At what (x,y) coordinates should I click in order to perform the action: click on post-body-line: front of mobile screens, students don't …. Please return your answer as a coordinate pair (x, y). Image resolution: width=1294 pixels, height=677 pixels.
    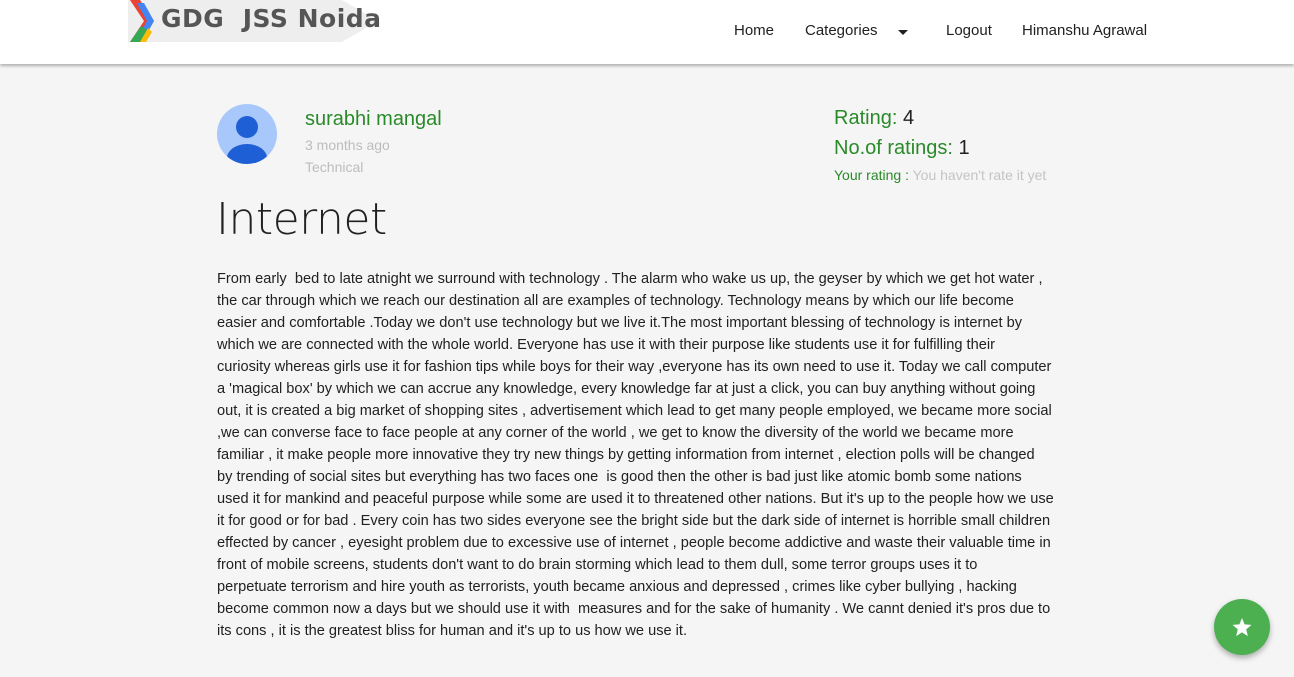
    Looking at the image, I should click on (597, 565).